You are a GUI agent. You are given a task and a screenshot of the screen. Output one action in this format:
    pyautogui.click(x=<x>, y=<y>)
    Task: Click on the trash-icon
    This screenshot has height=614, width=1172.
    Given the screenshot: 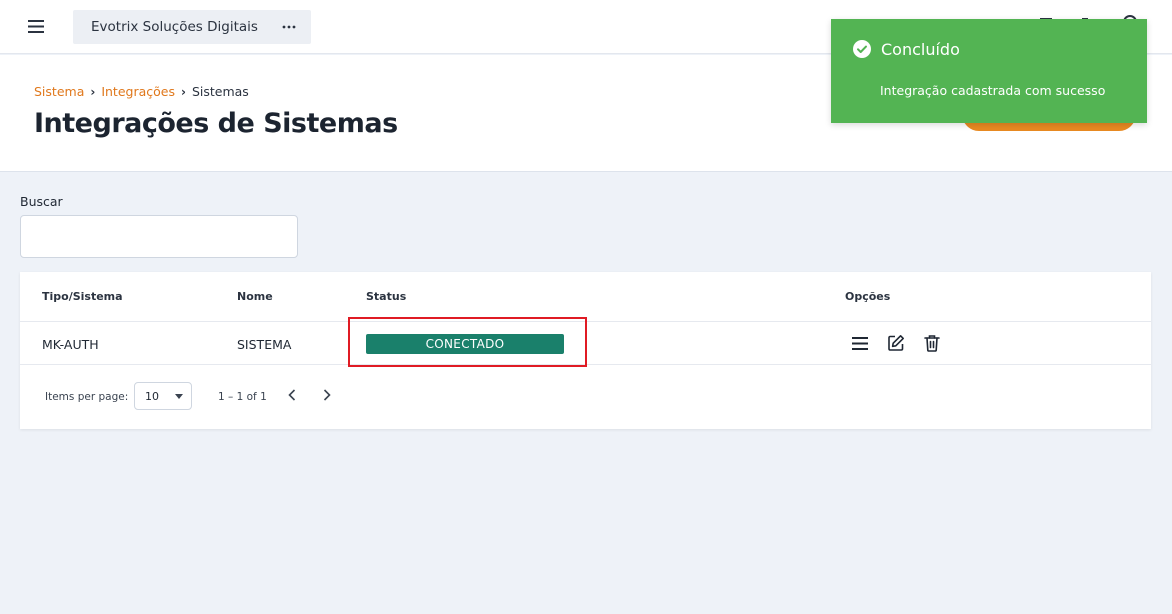 What is the action you would take?
    pyautogui.click(x=932, y=343)
    